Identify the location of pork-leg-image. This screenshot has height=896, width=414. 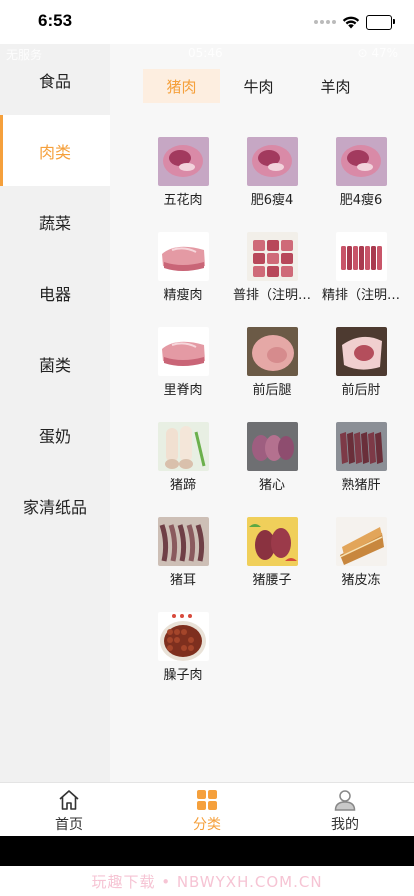
(272, 351).